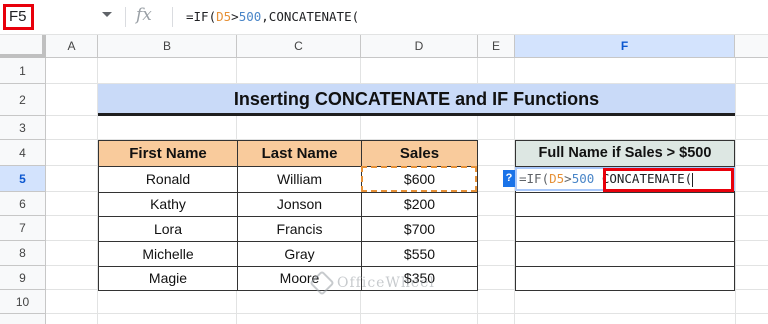  What do you see at coordinates (751, 46) in the screenshot?
I see `column-header-g` at bounding box center [751, 46].